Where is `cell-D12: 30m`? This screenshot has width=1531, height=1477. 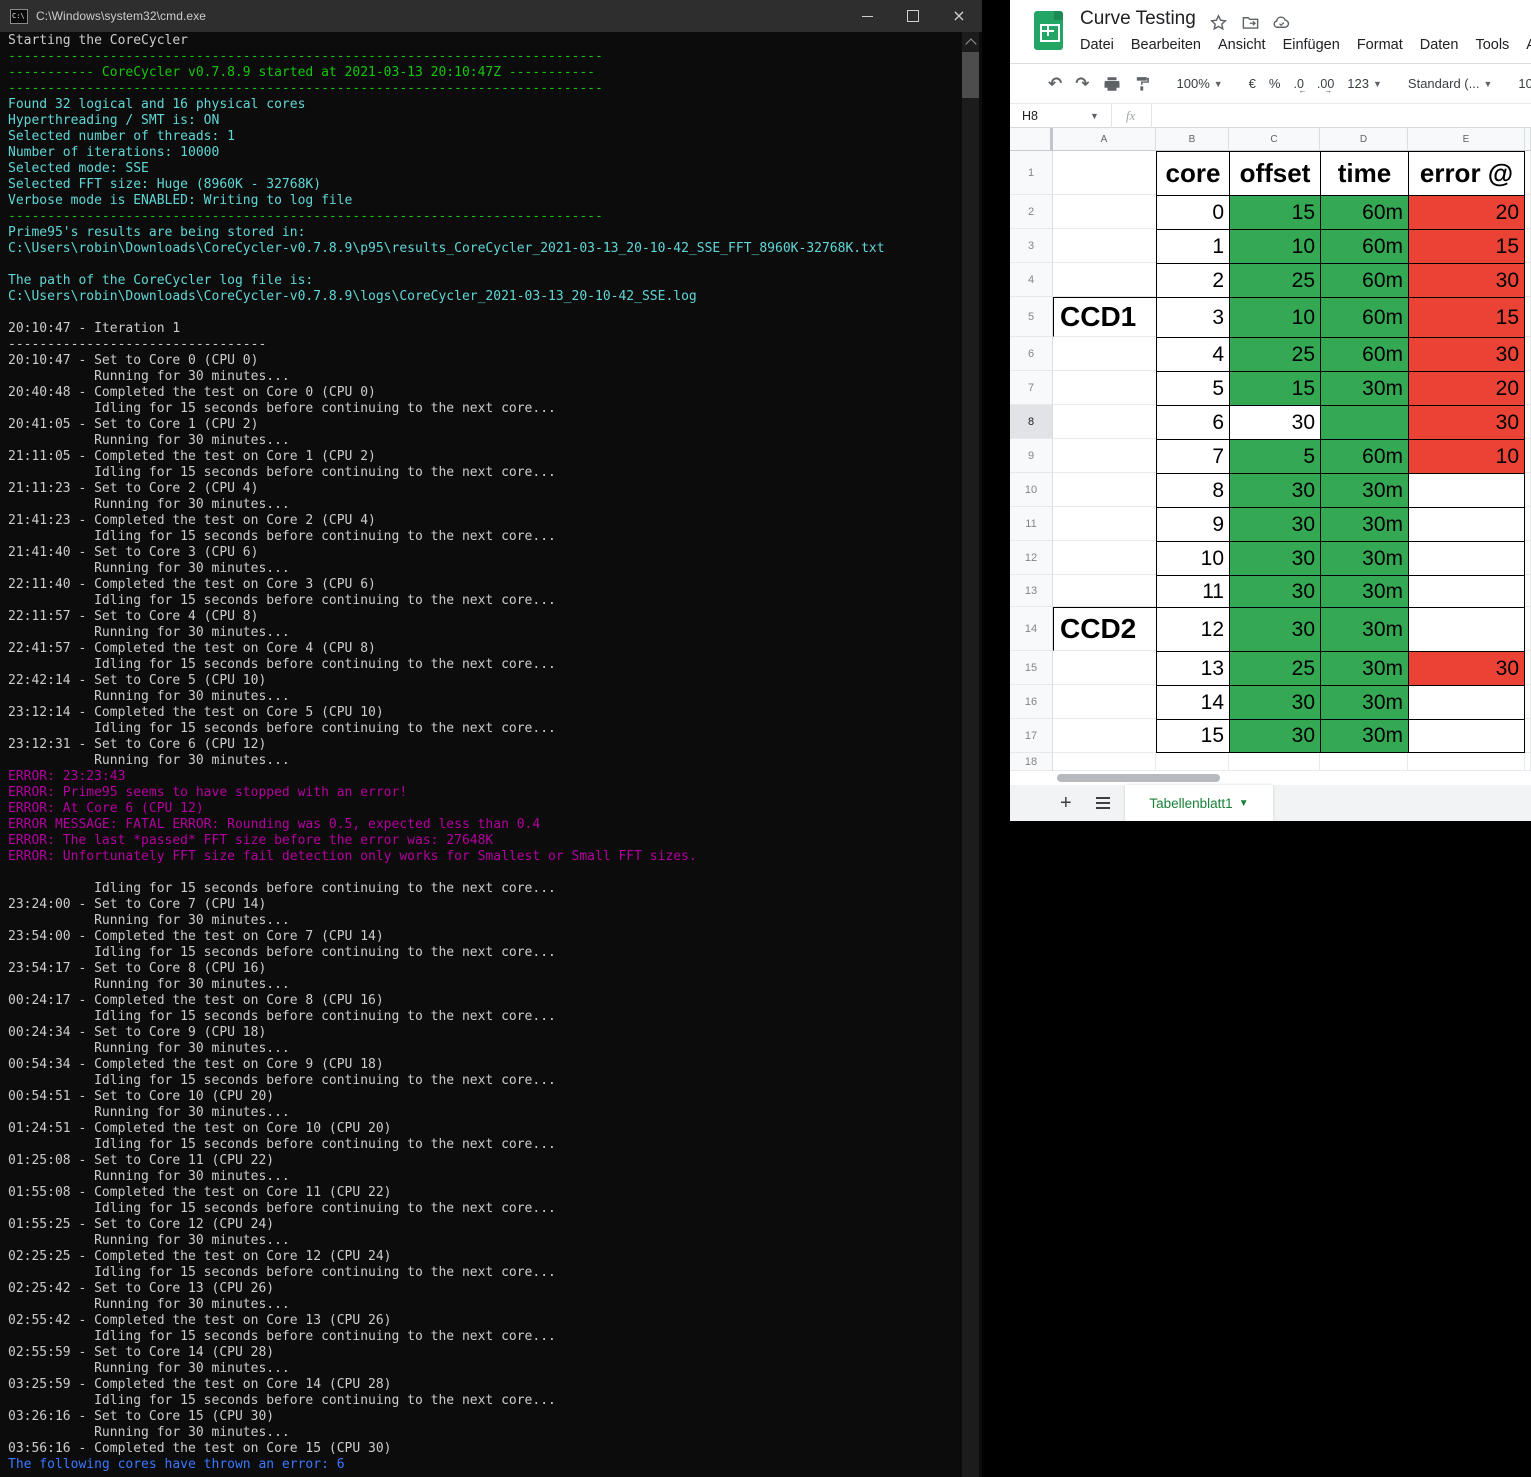
cell-D12: 30m is located at coordinates (1364, 558).